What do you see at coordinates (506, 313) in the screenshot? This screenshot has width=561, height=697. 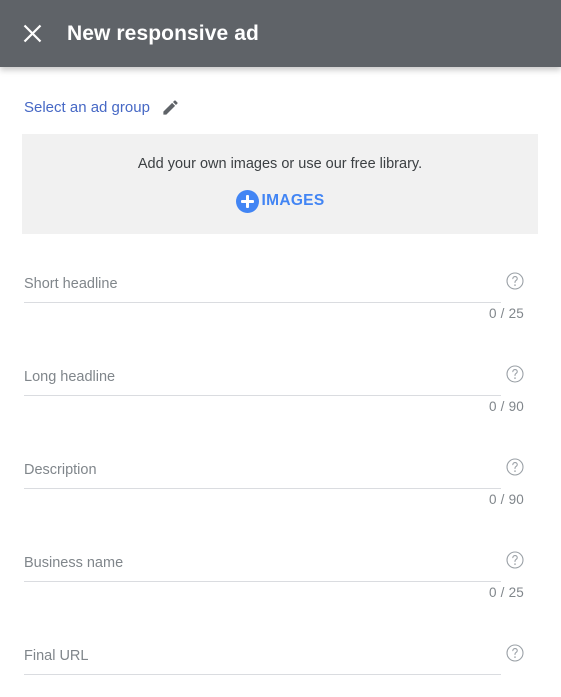 I see `short-headline-counter: 0 / 25` at bounding box center [506, 313].